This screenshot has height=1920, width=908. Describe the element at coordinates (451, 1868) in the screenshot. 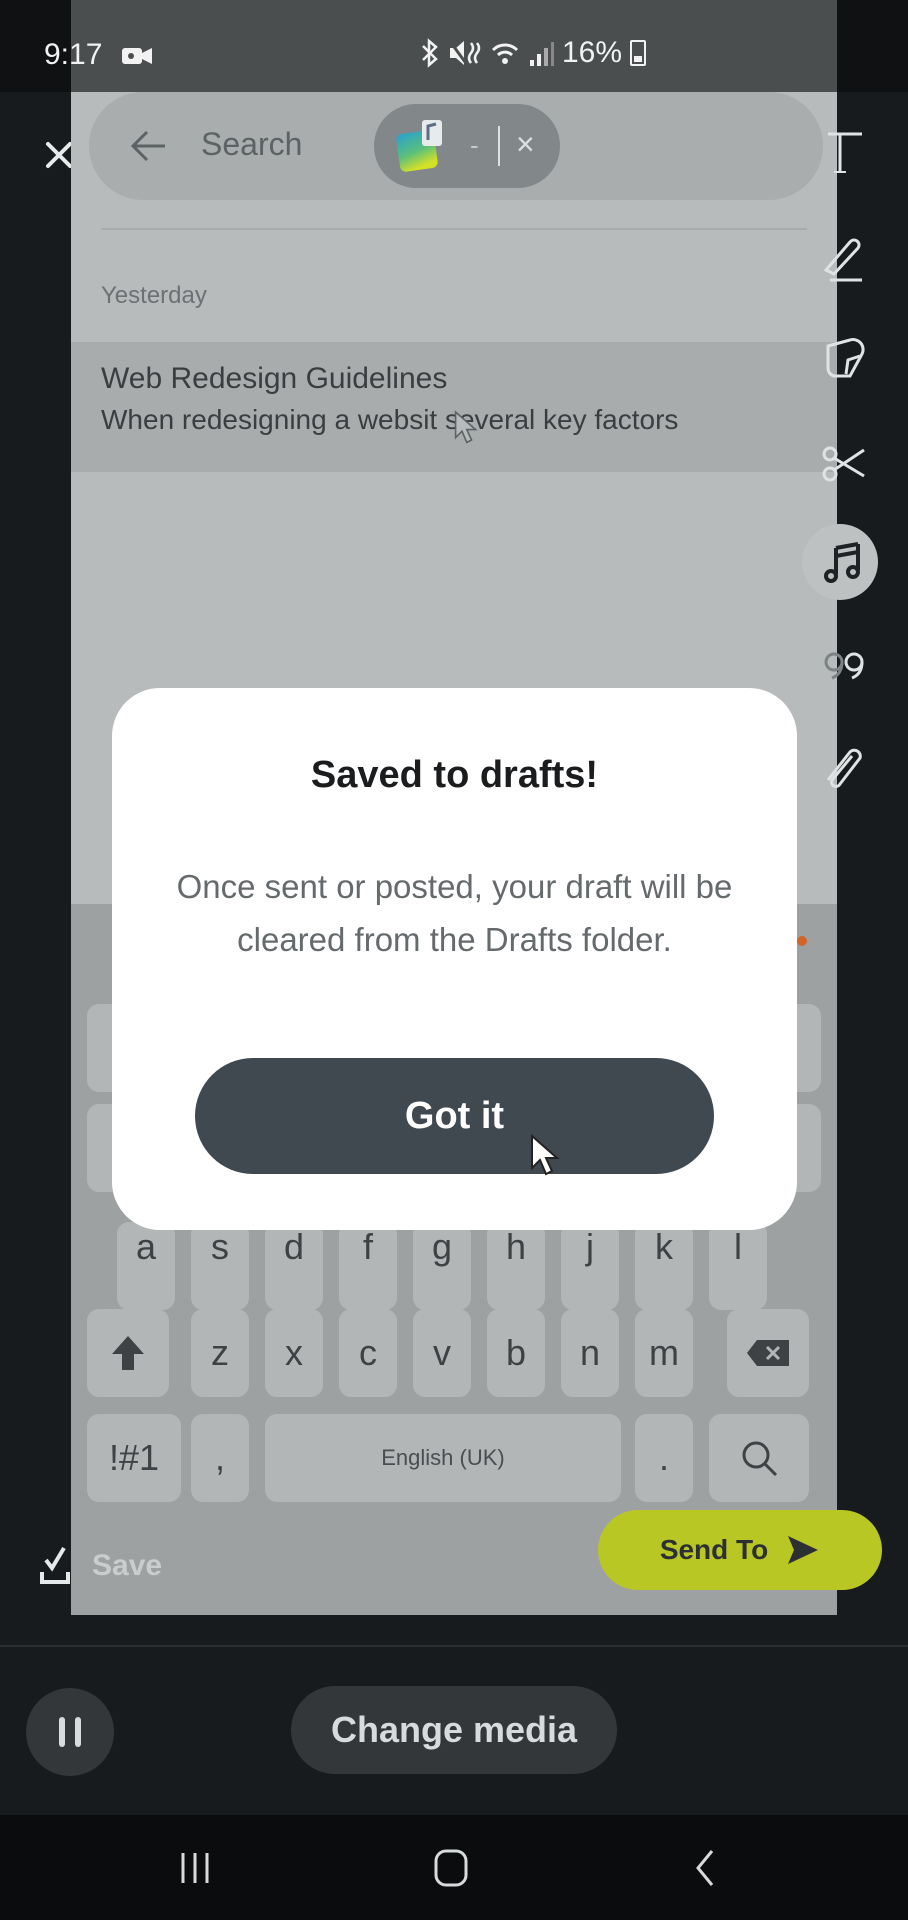

I see `home-icon` at that location.